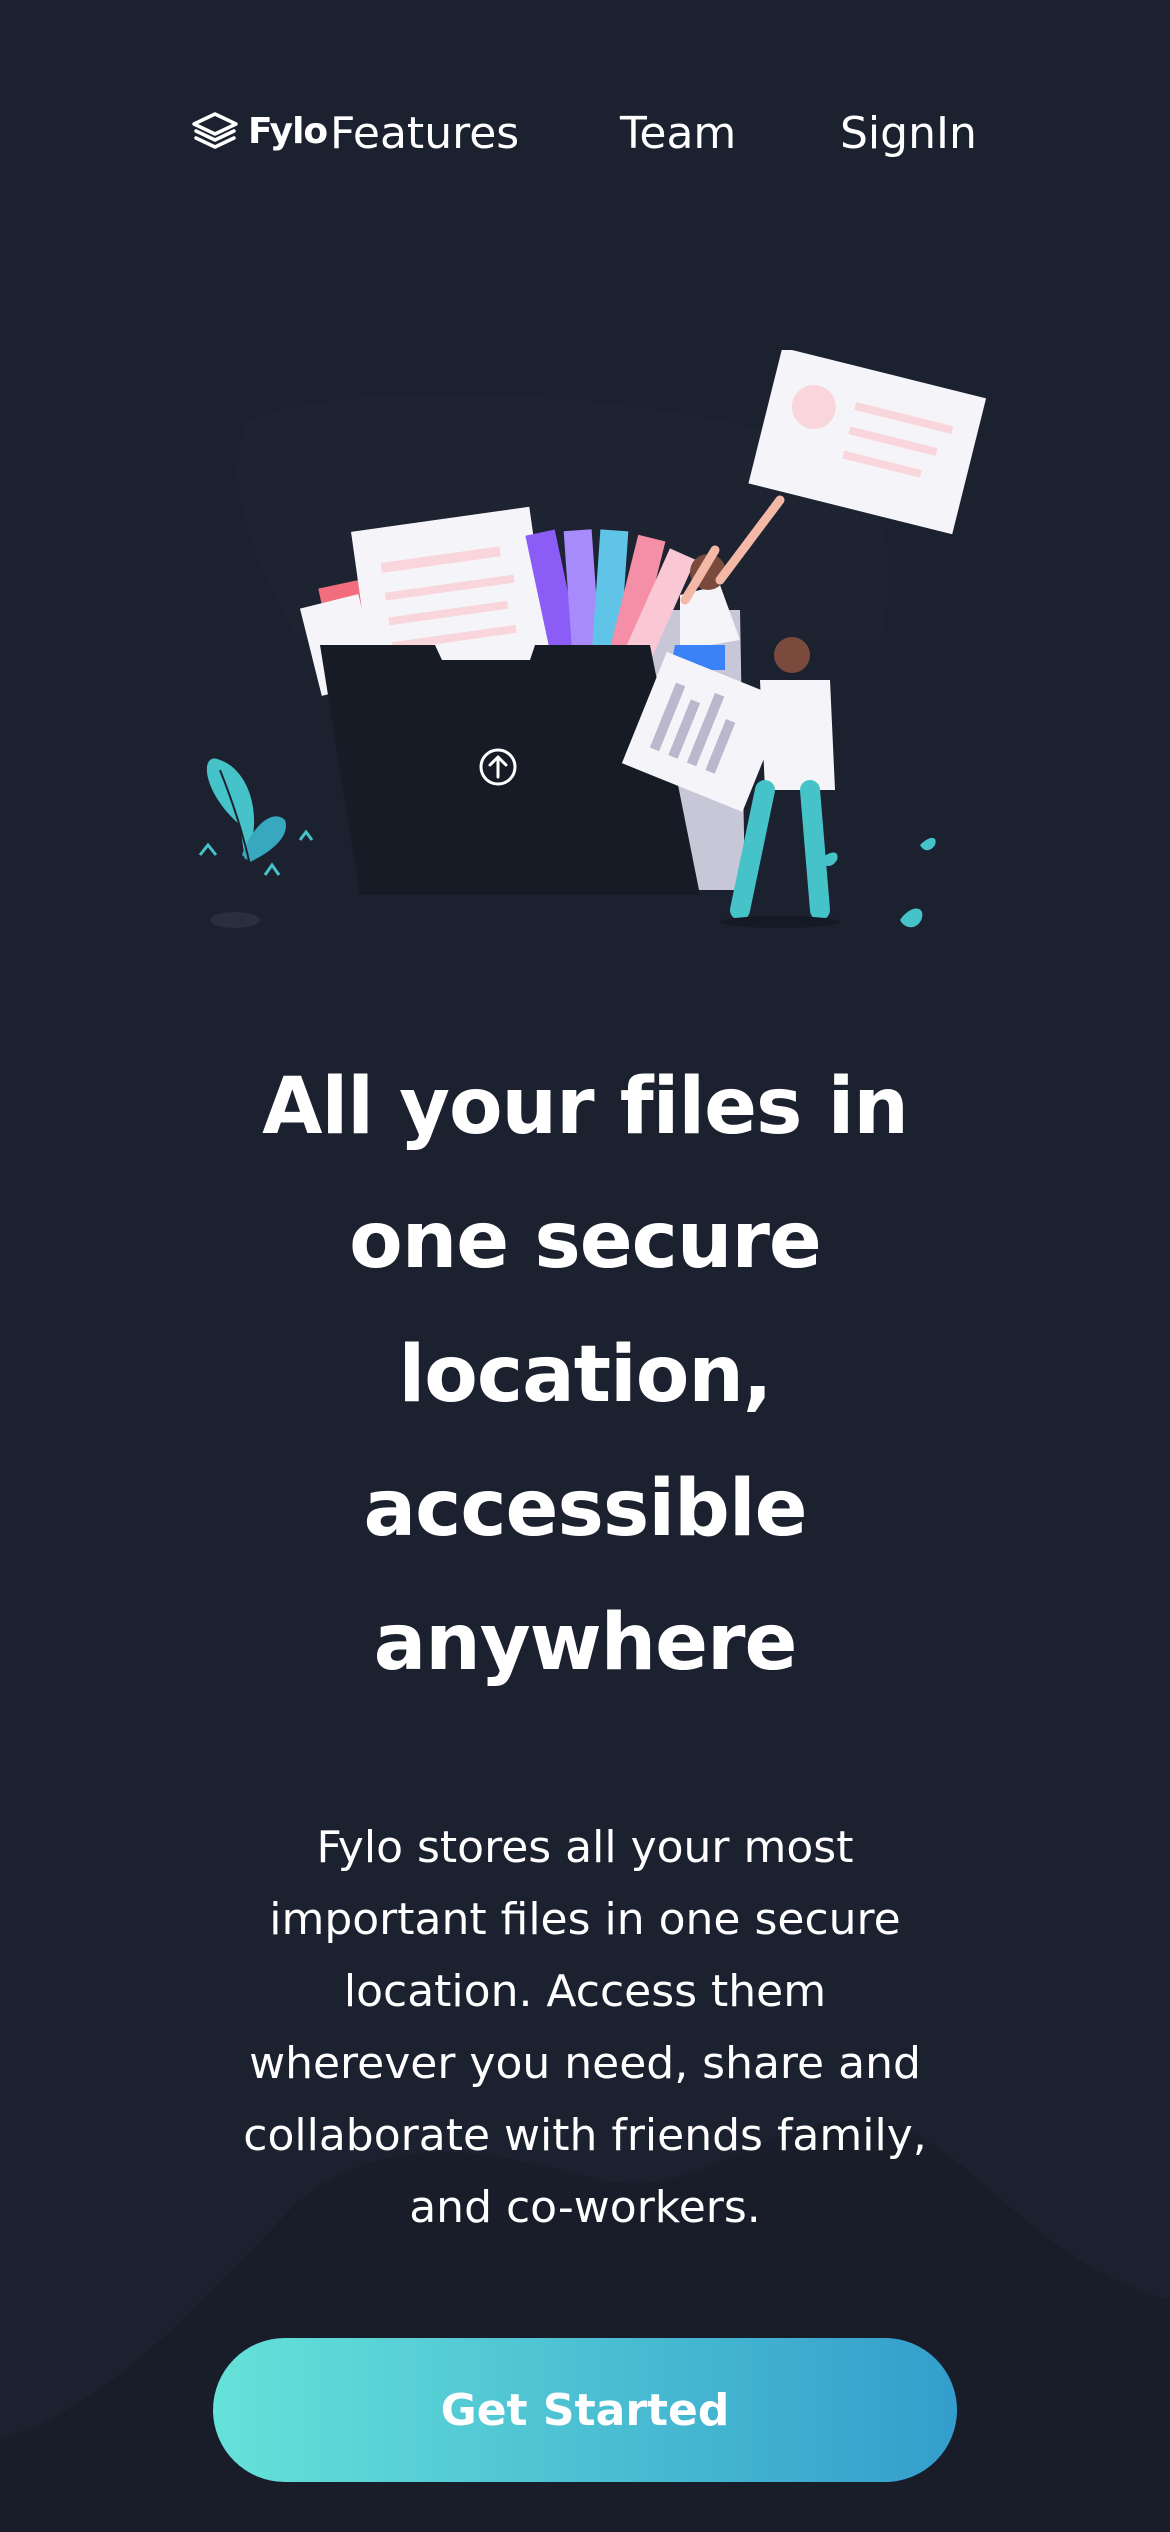  Describe the element at coordinates (585, 1919) in the screenshot. I see `description-line: important files in one secure` at that location.